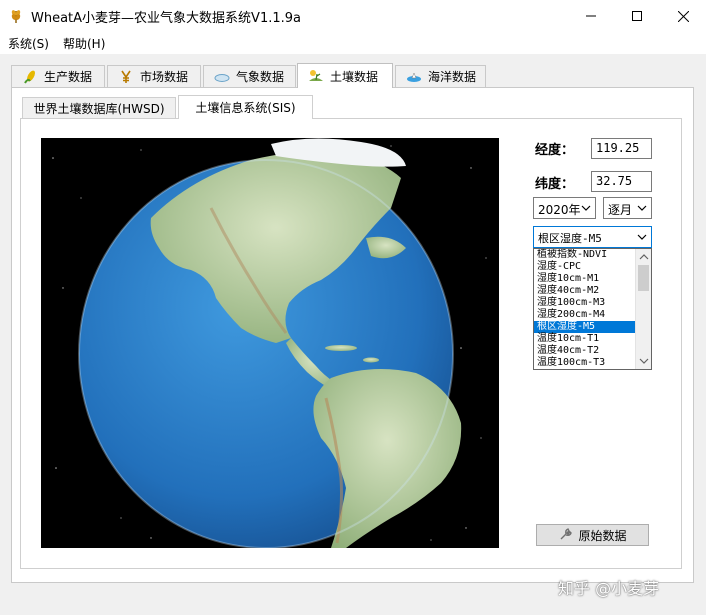 The image size is (706, 615). What do you see at coordinates (166, 18) in the screenshot?
I see `window-title: WheatA小麦芽—农业气象大数据系统V1.1.9a` at bounding box center [166, 18].